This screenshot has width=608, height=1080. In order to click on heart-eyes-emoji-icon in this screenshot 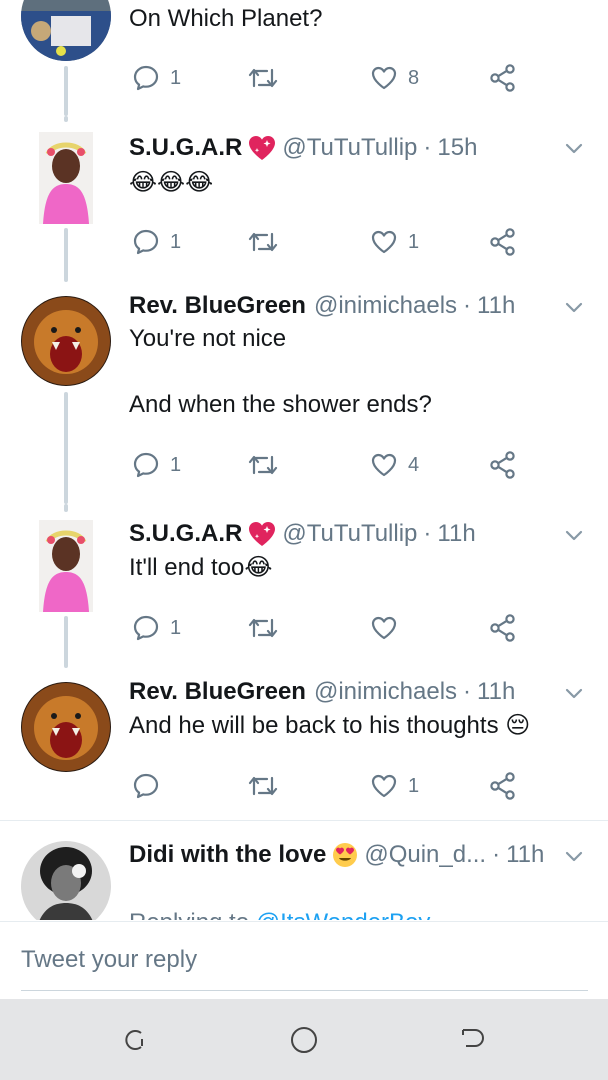, I will do `click(345, 855)`.